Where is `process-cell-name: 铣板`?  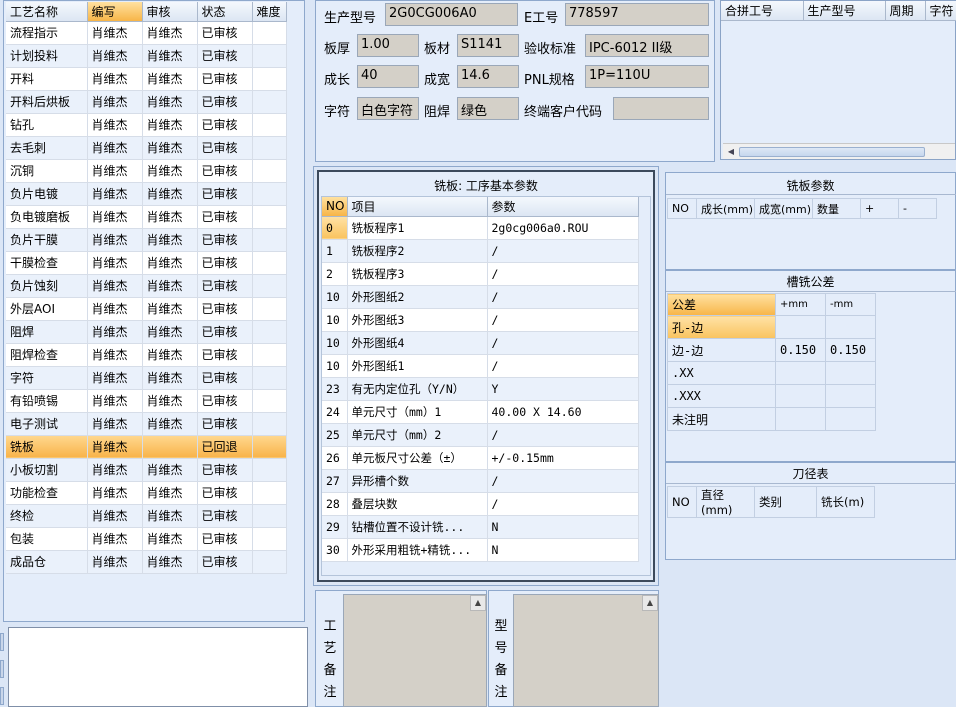 process-cell-name: 铣板 is located at coordinates (47, 447).